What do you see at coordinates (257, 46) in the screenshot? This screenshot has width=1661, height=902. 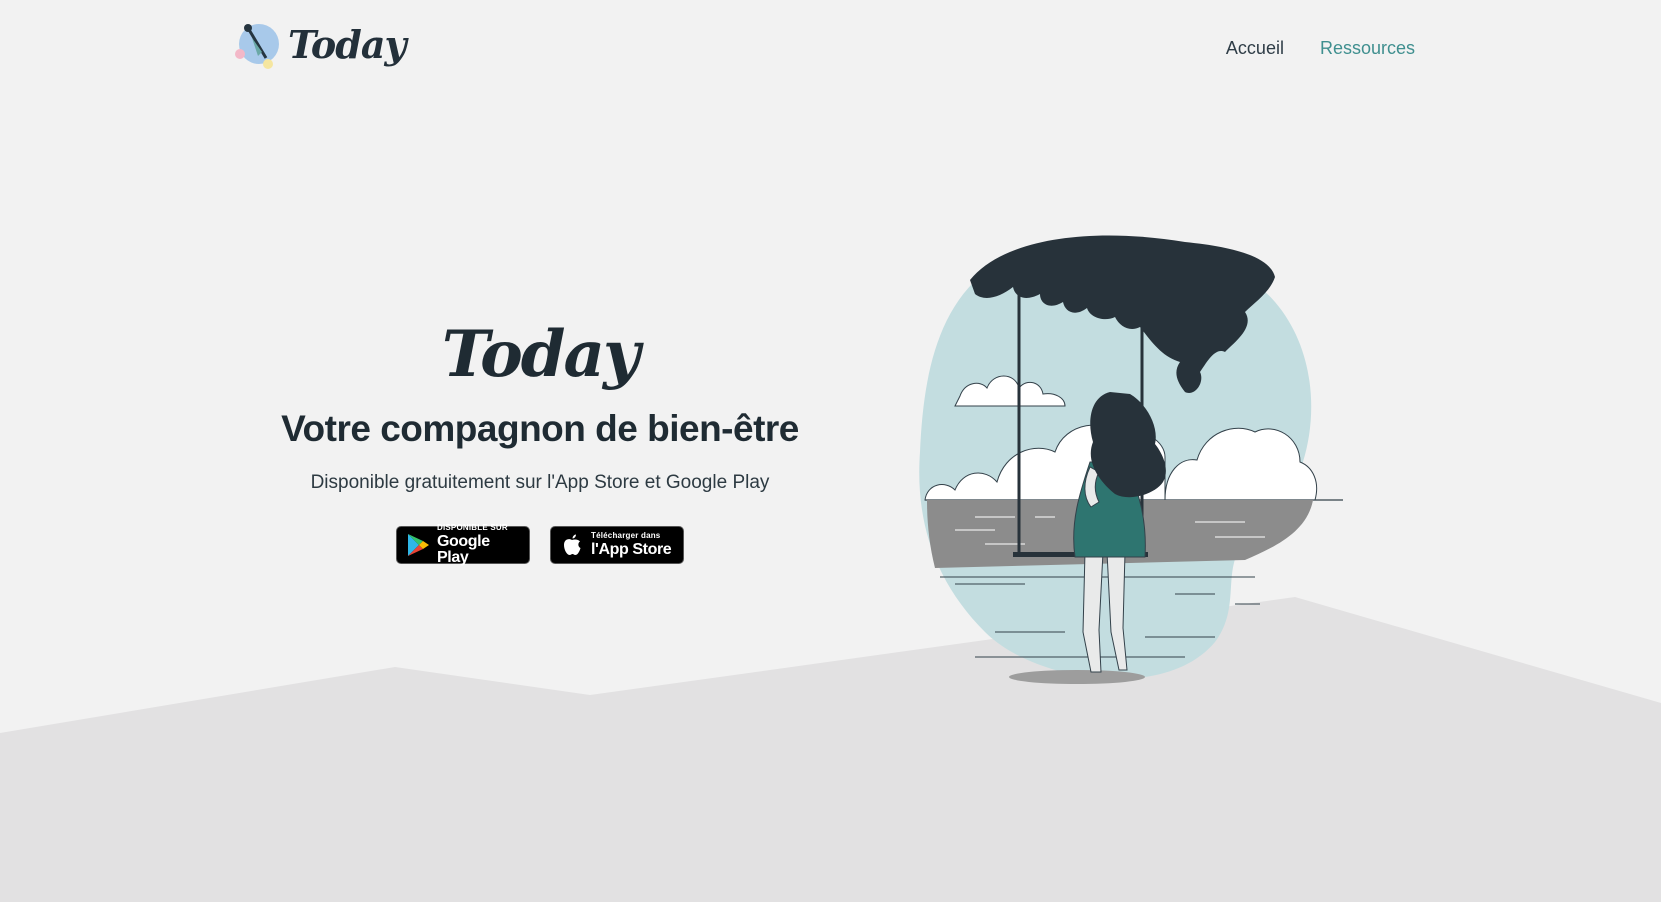 I see `girl-logo-icon` at bounding box center [257, 46].